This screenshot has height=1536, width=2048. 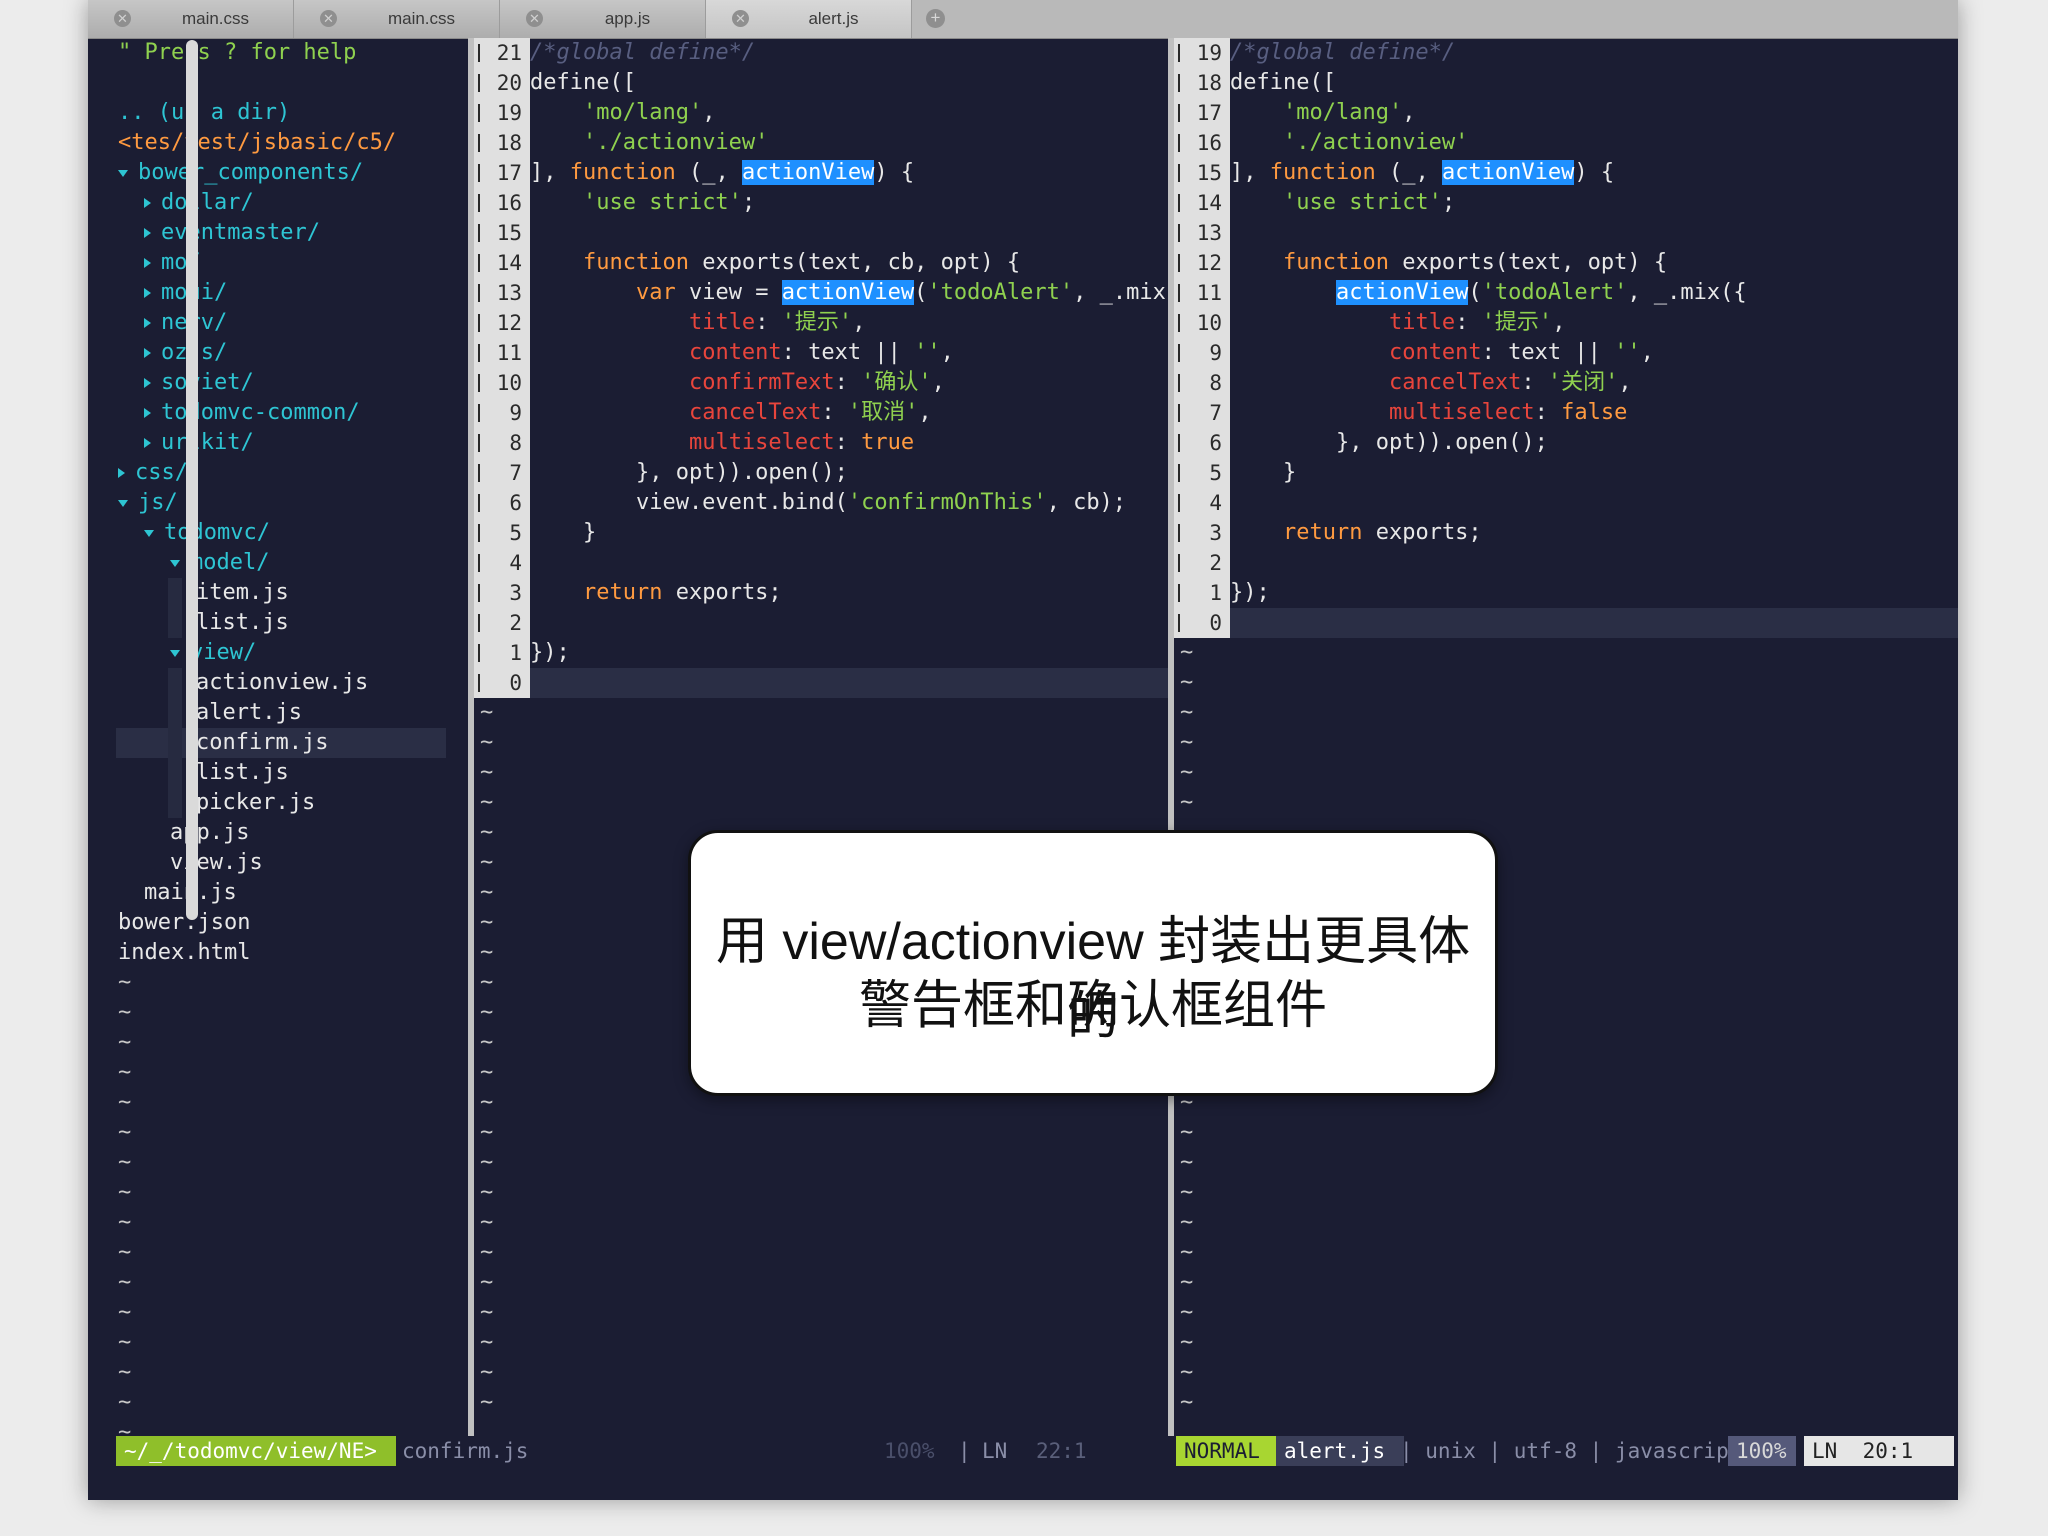 I want to click on tree-item: bower_components/, so click(x=240, y=173).